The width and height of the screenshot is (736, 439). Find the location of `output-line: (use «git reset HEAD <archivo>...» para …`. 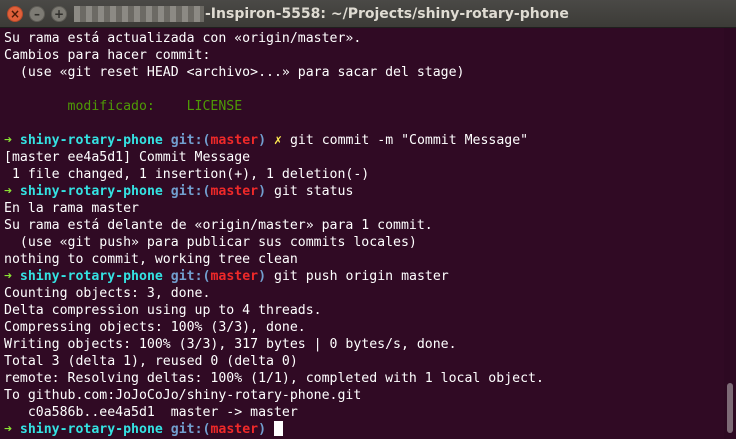

output-line: (use «git reset HEAD <archivo>...» para … is located at coordinates (234, 72).